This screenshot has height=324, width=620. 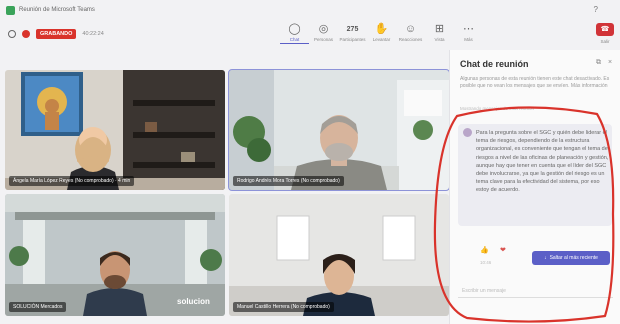 I want to click on reactions-icon: ◎, so click(x=323, y=29).